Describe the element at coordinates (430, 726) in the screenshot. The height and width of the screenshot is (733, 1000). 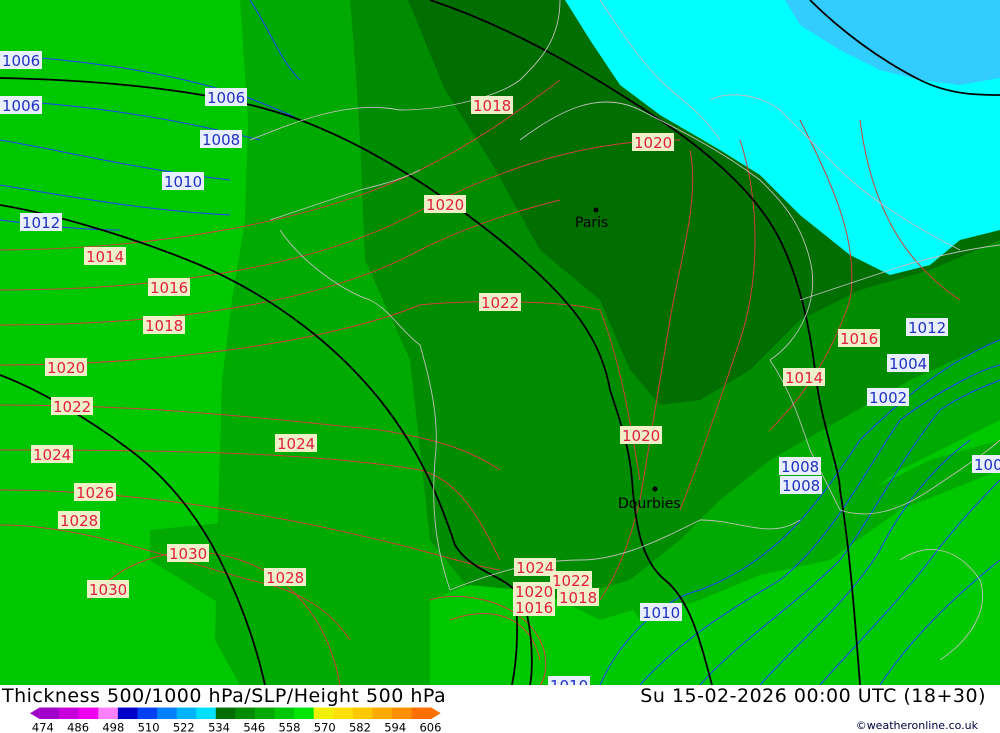
I see `scale-tick-label: 606` at that location.